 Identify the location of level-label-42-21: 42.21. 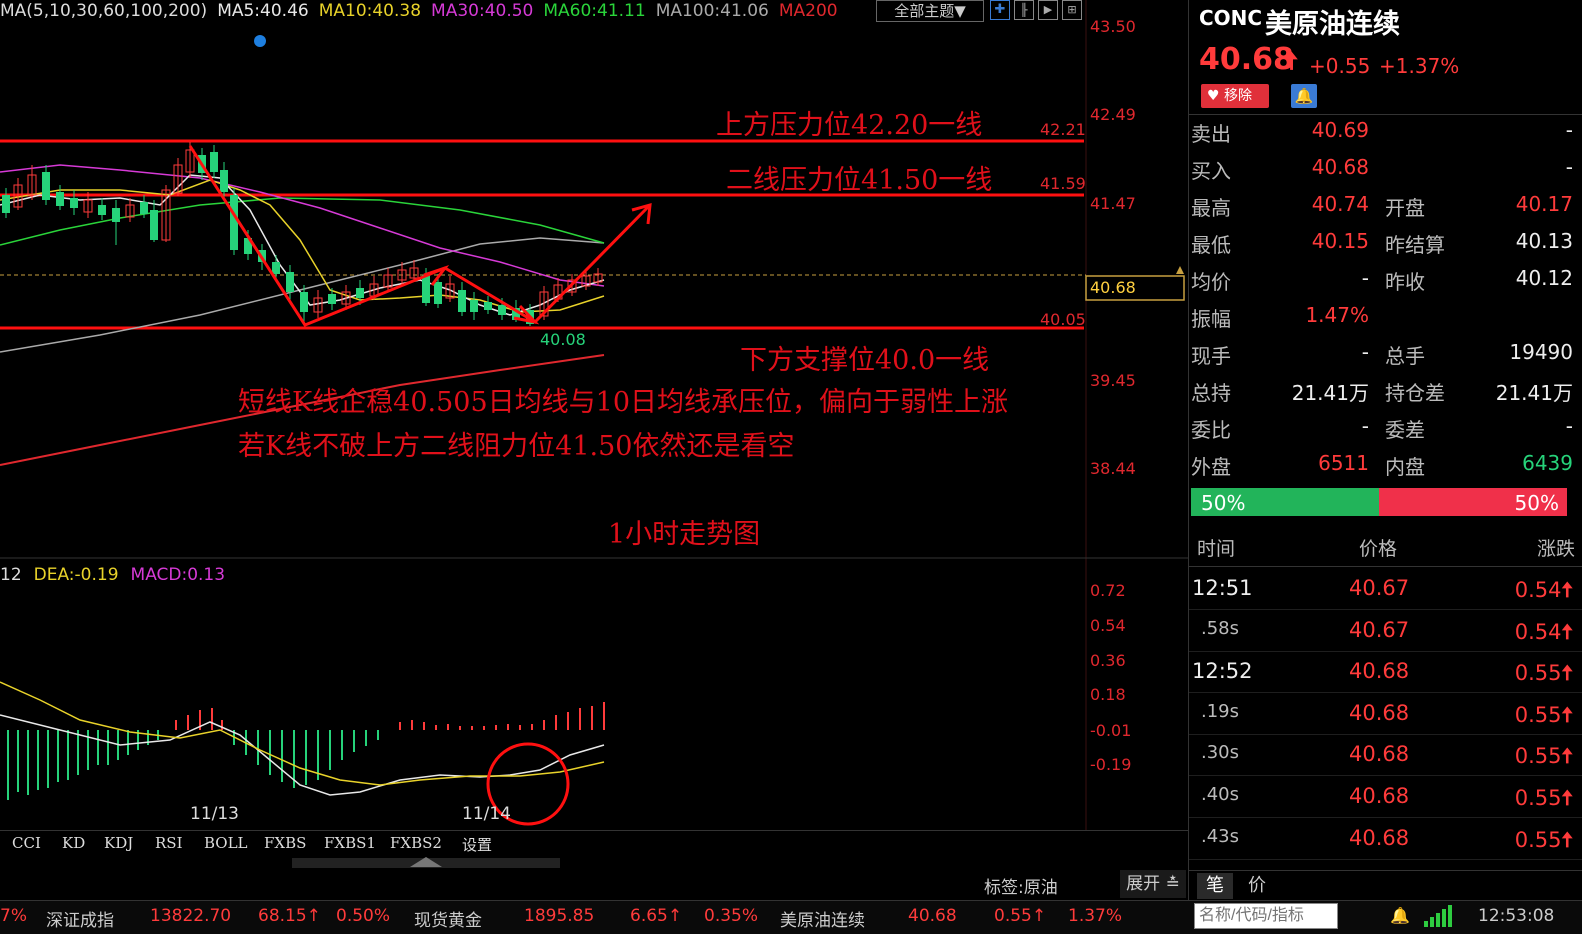
(1063, 129).